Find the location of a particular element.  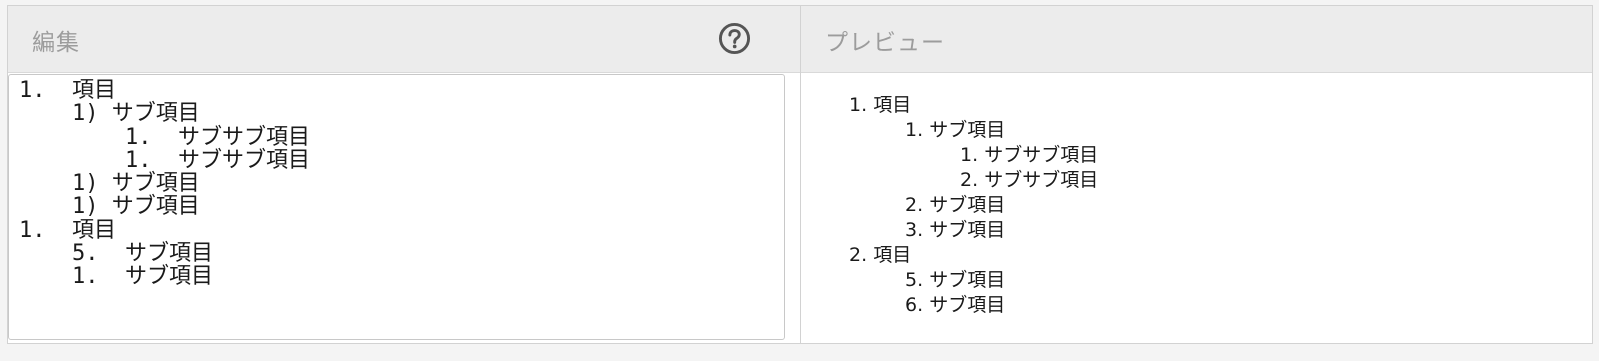

editor-line: 1. サブ項目 is located at coordinates (116, 277).